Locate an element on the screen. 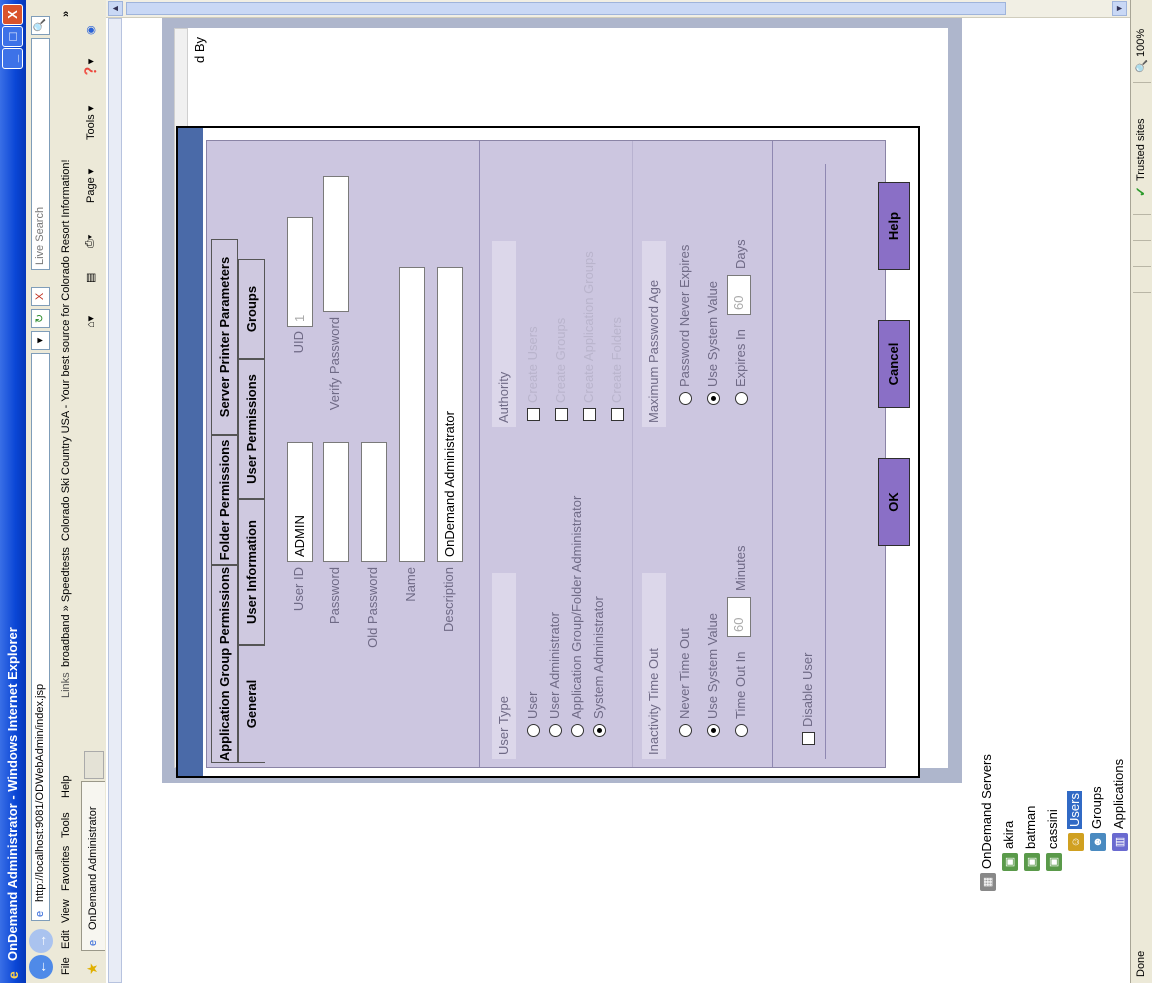 The image size is (1152, 983). password-label: Password is located at coordinates (334, 596).